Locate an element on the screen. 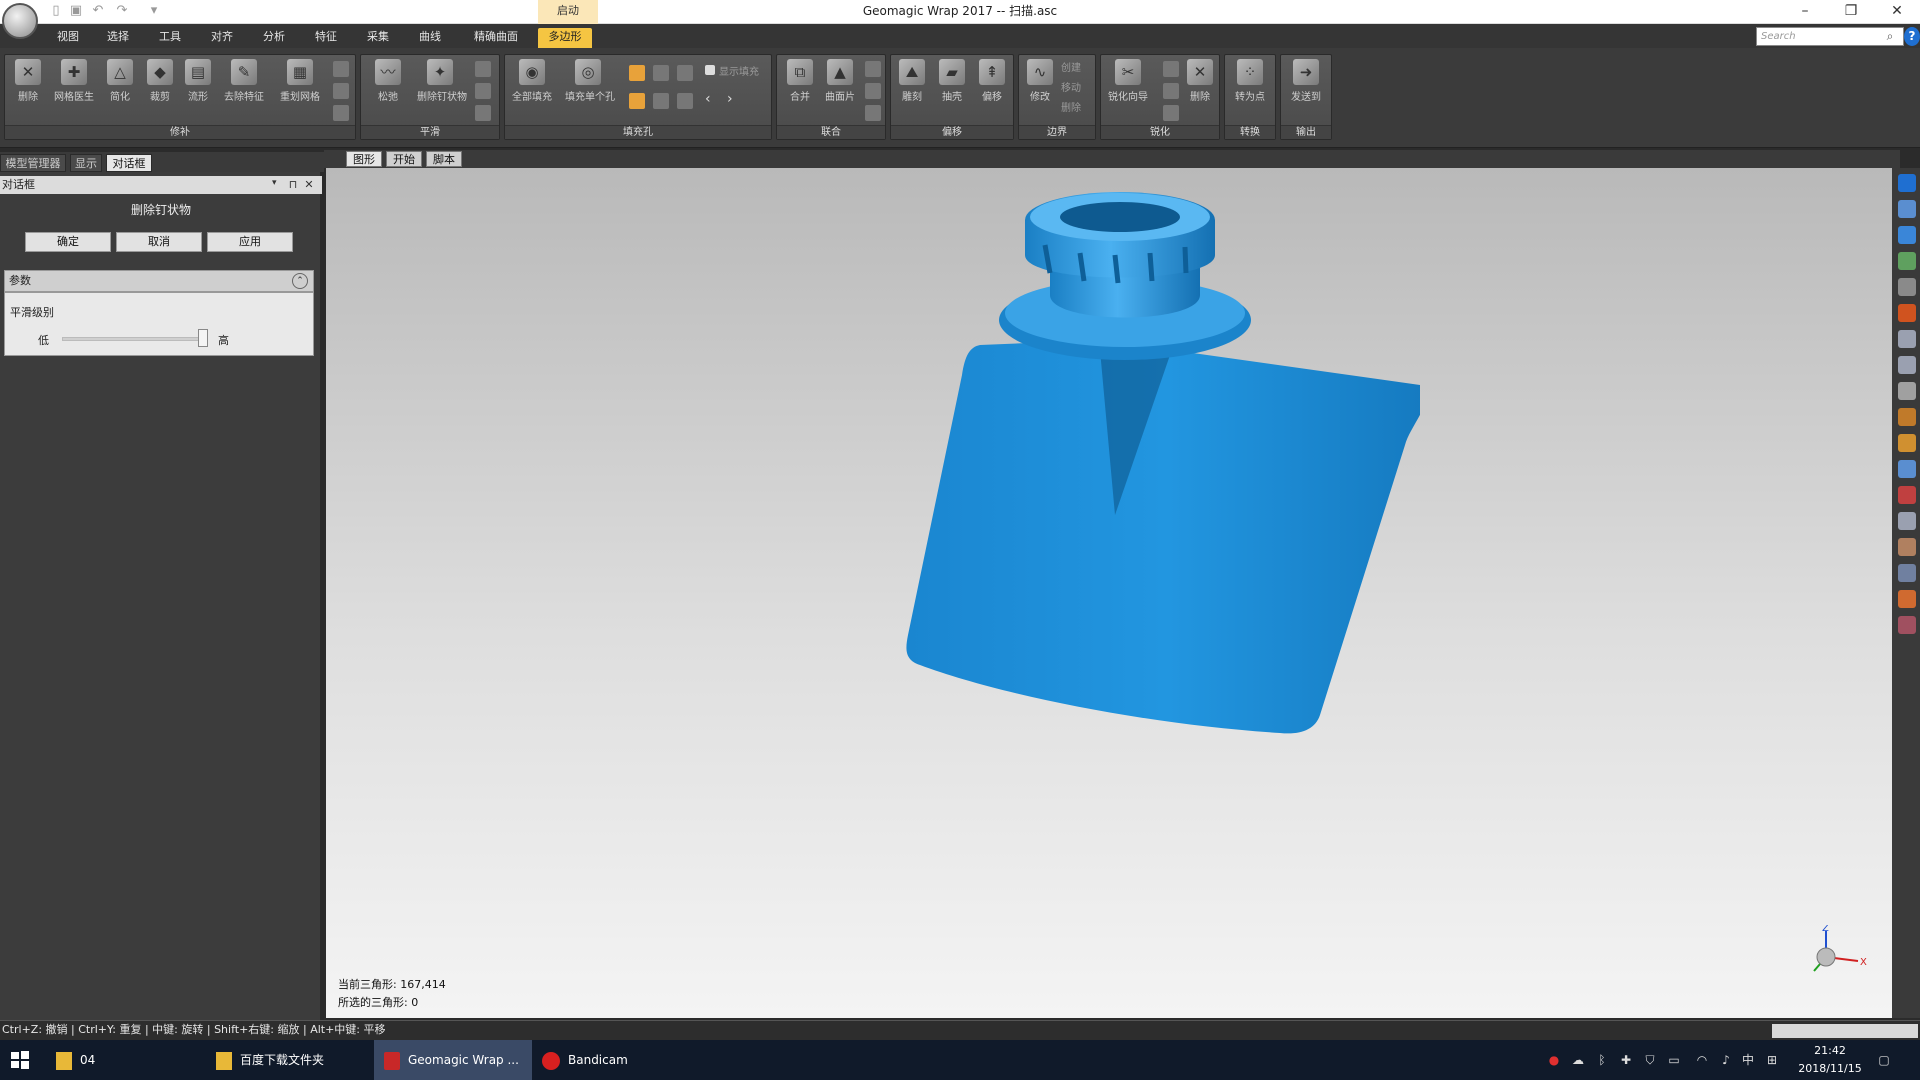  tab-start: 开始 is located at coordinates (404, 159).